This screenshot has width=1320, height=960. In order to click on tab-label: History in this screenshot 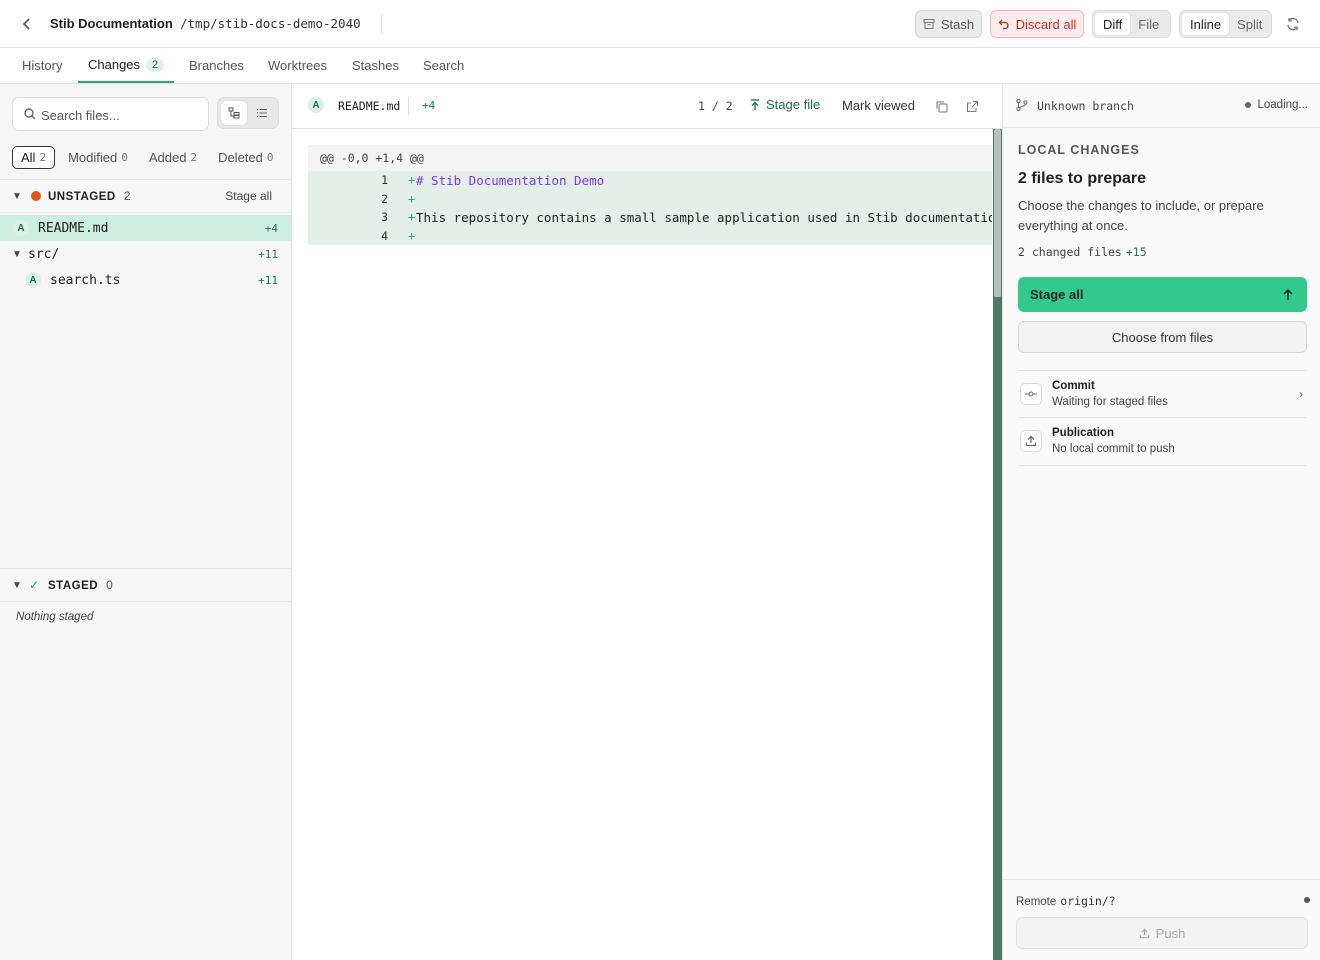, I will do `click(42, 65)`.